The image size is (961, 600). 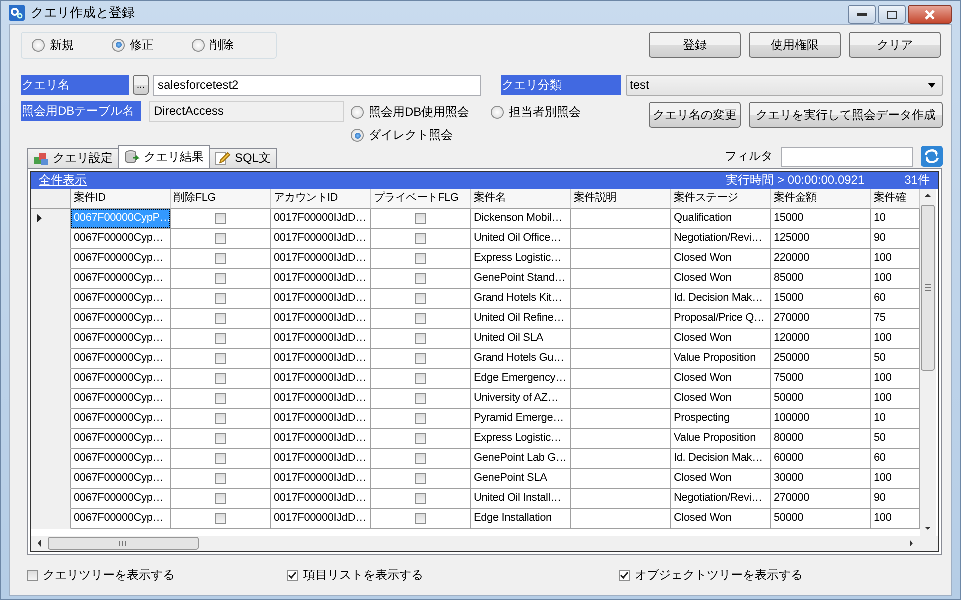 What do you see at coordinates (421, 199) in the screenshot?
I see `column-header: プライベートFLG` at bounding box center [421, 199].